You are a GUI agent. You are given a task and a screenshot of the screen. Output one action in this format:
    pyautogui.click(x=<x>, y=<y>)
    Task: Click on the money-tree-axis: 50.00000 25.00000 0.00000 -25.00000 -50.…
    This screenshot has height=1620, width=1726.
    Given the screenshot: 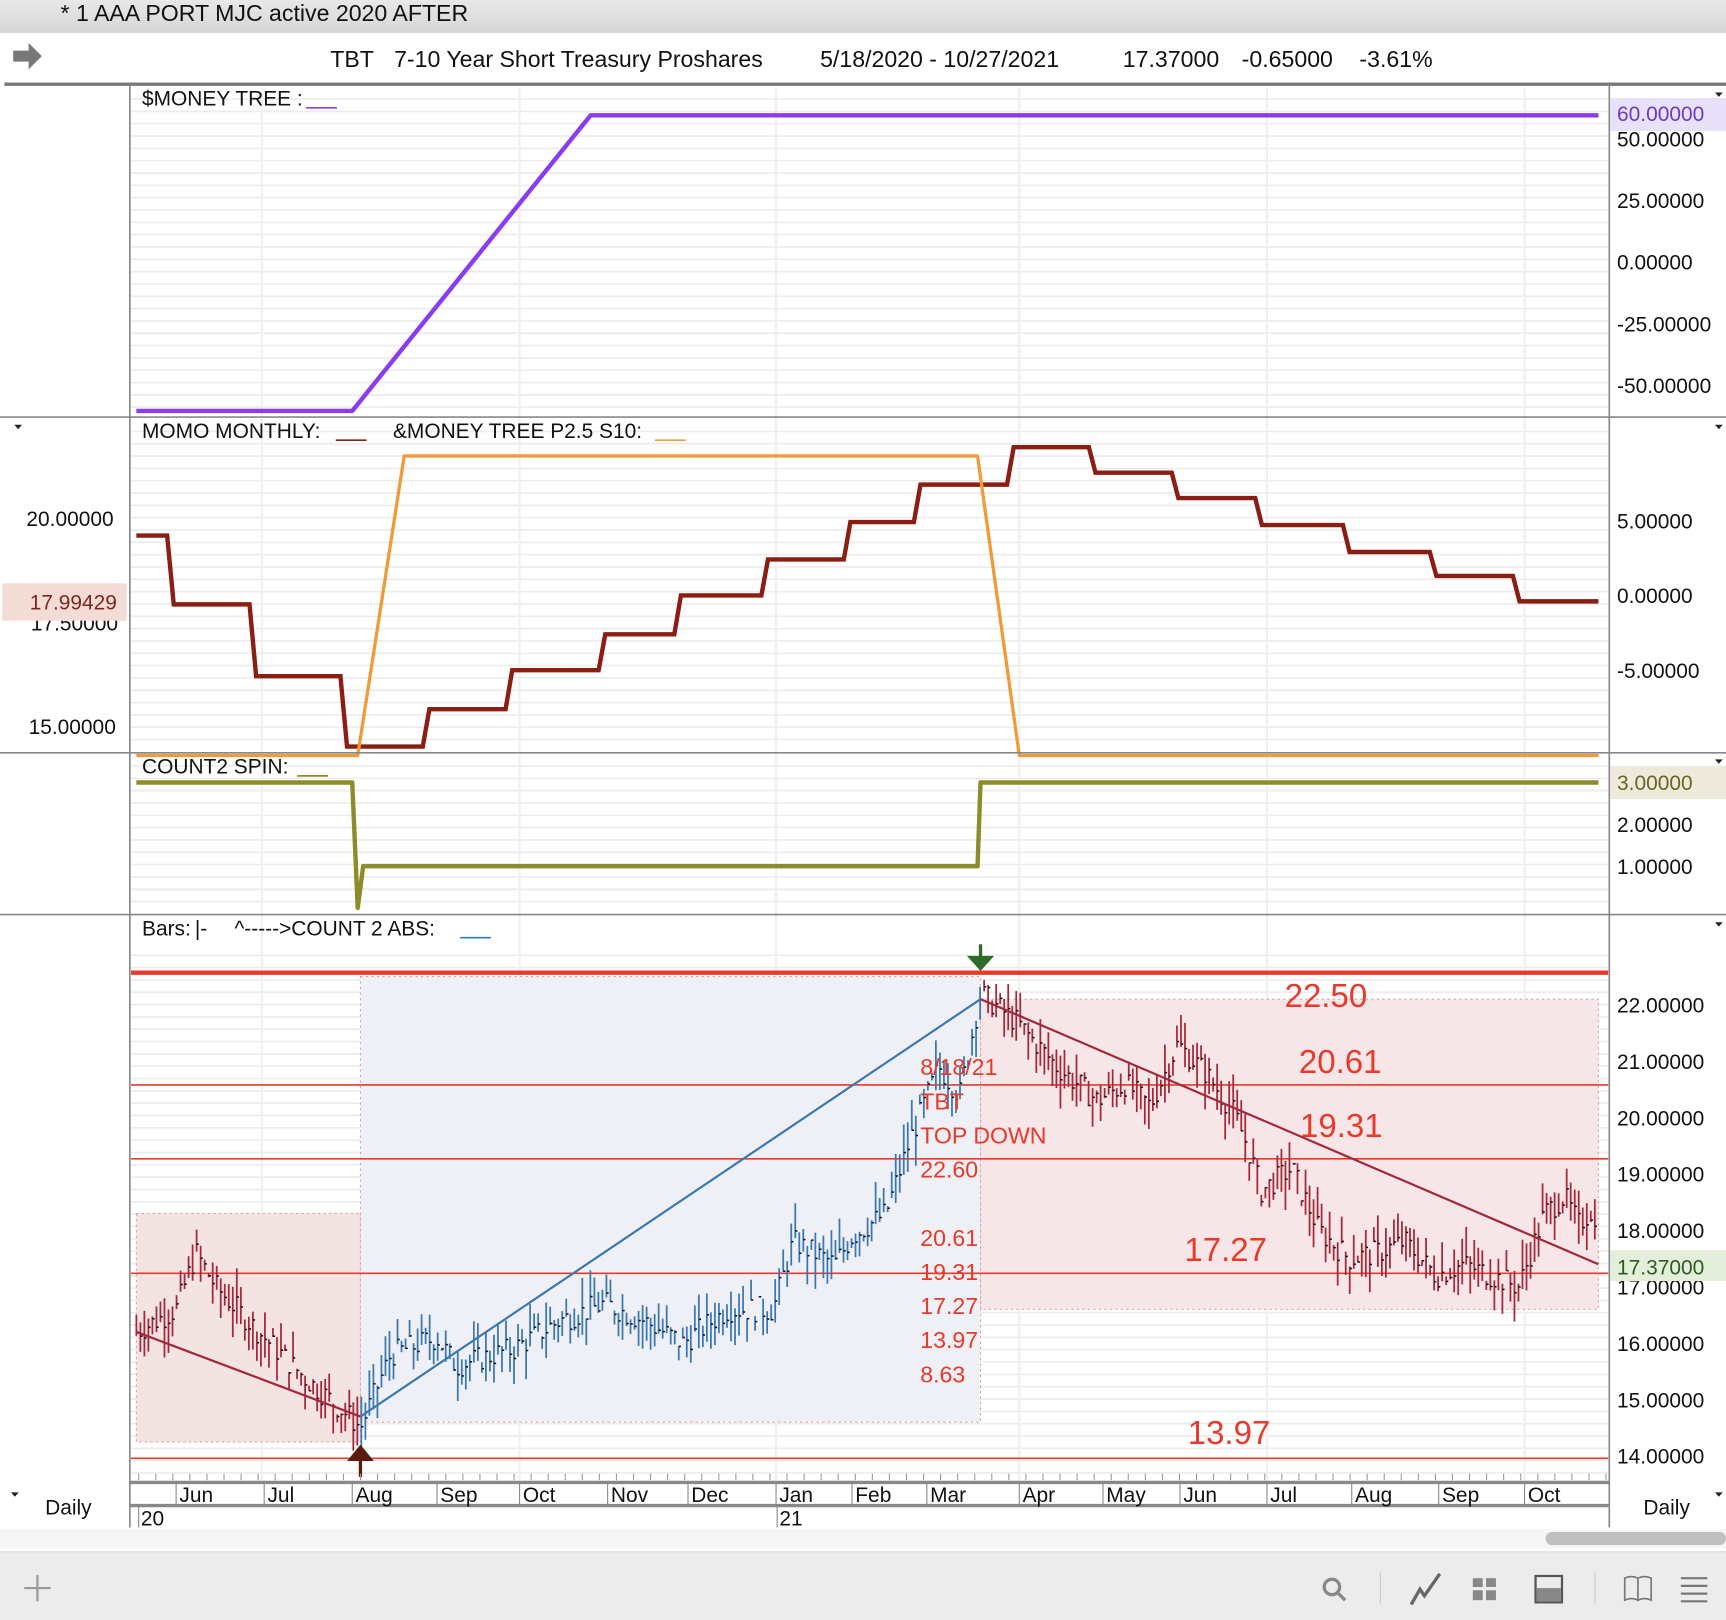 What is the action you would take?
    pyautogui.click(x=1668, y=247)
    